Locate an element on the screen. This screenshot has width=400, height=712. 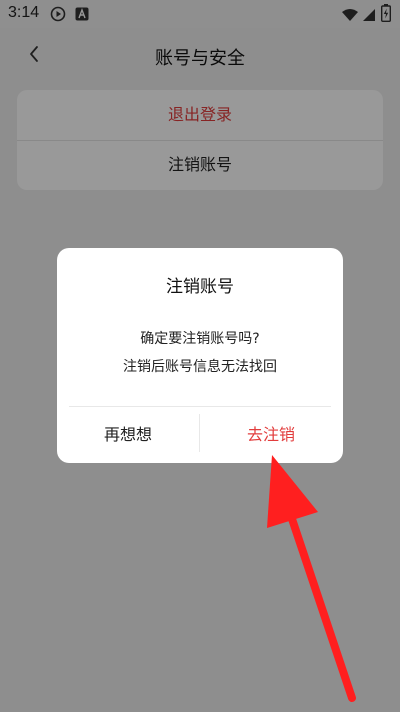
dialog-message-detail: 注销后账号信息无法找回 is located at coordinates (200, 367).